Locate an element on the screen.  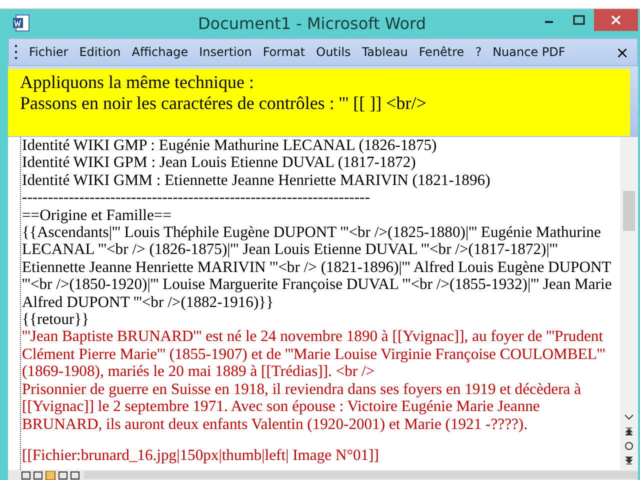
document-paragraph: Identité WIKI GMM : Etiennette Jeanne Henriette MARIVIN (1821-1896) is located at coordinates (257, 181).